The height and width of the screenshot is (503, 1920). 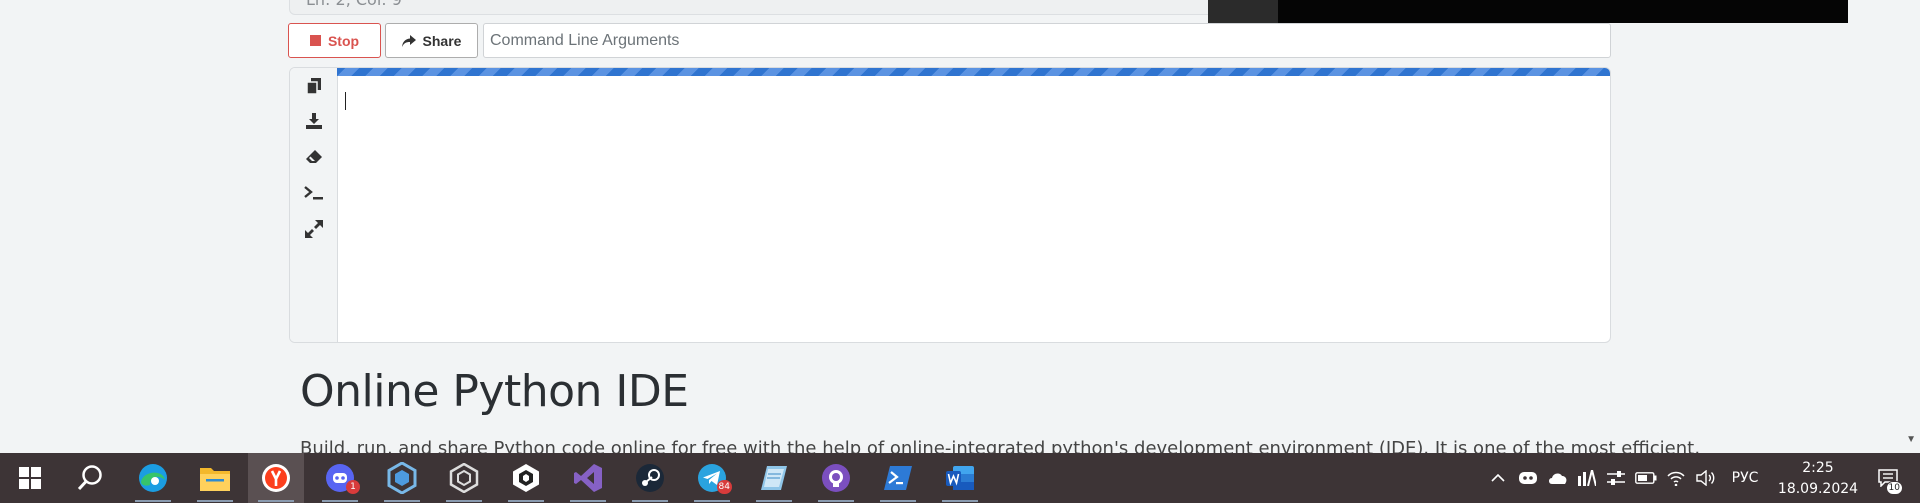 What do you see at coordinates (314, 121) in the screenshot?
I see `download-icon` at bounding box center [314, 121].